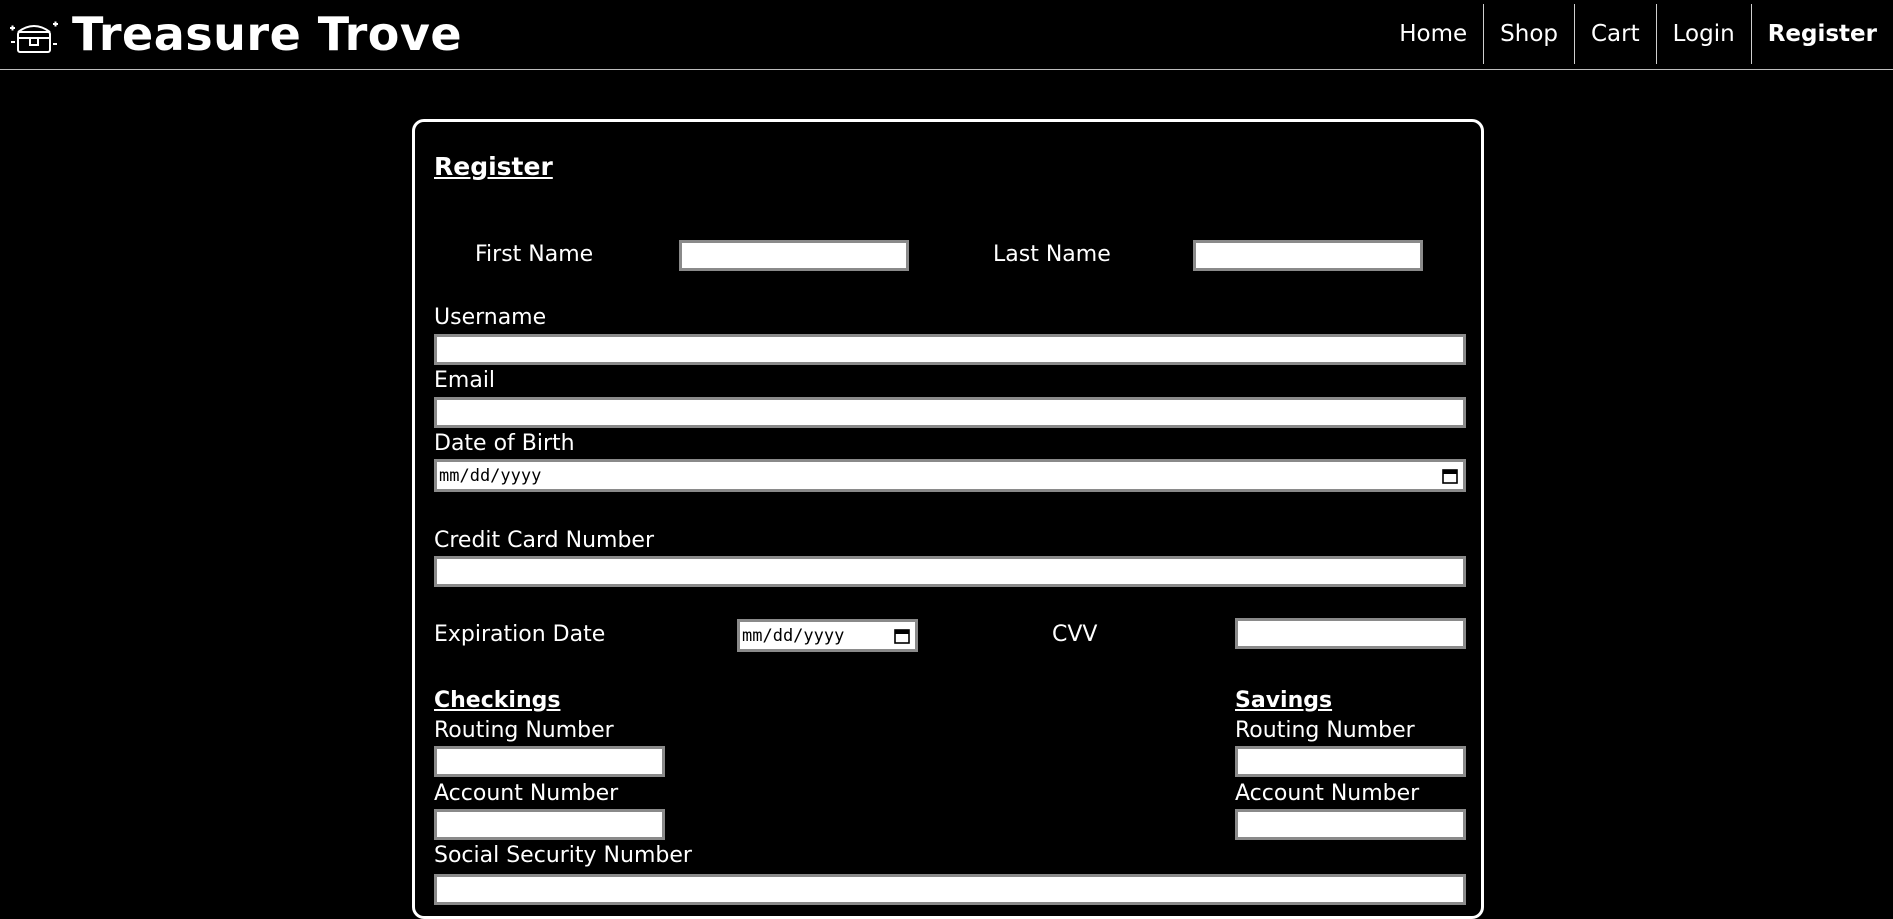 This screenshot has height=919, width=1893. What do you see at coordinates (534, 254) in the screenshot?
I see `first-name-label: First Name` at bounding box center [534, 254].